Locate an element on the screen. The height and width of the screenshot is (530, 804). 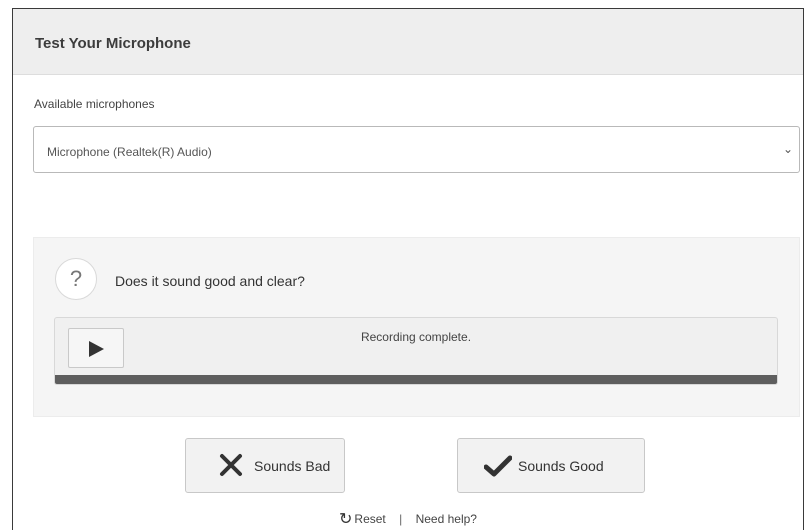
reset-link: ↻ Reset is located at coordinates (362, 519).